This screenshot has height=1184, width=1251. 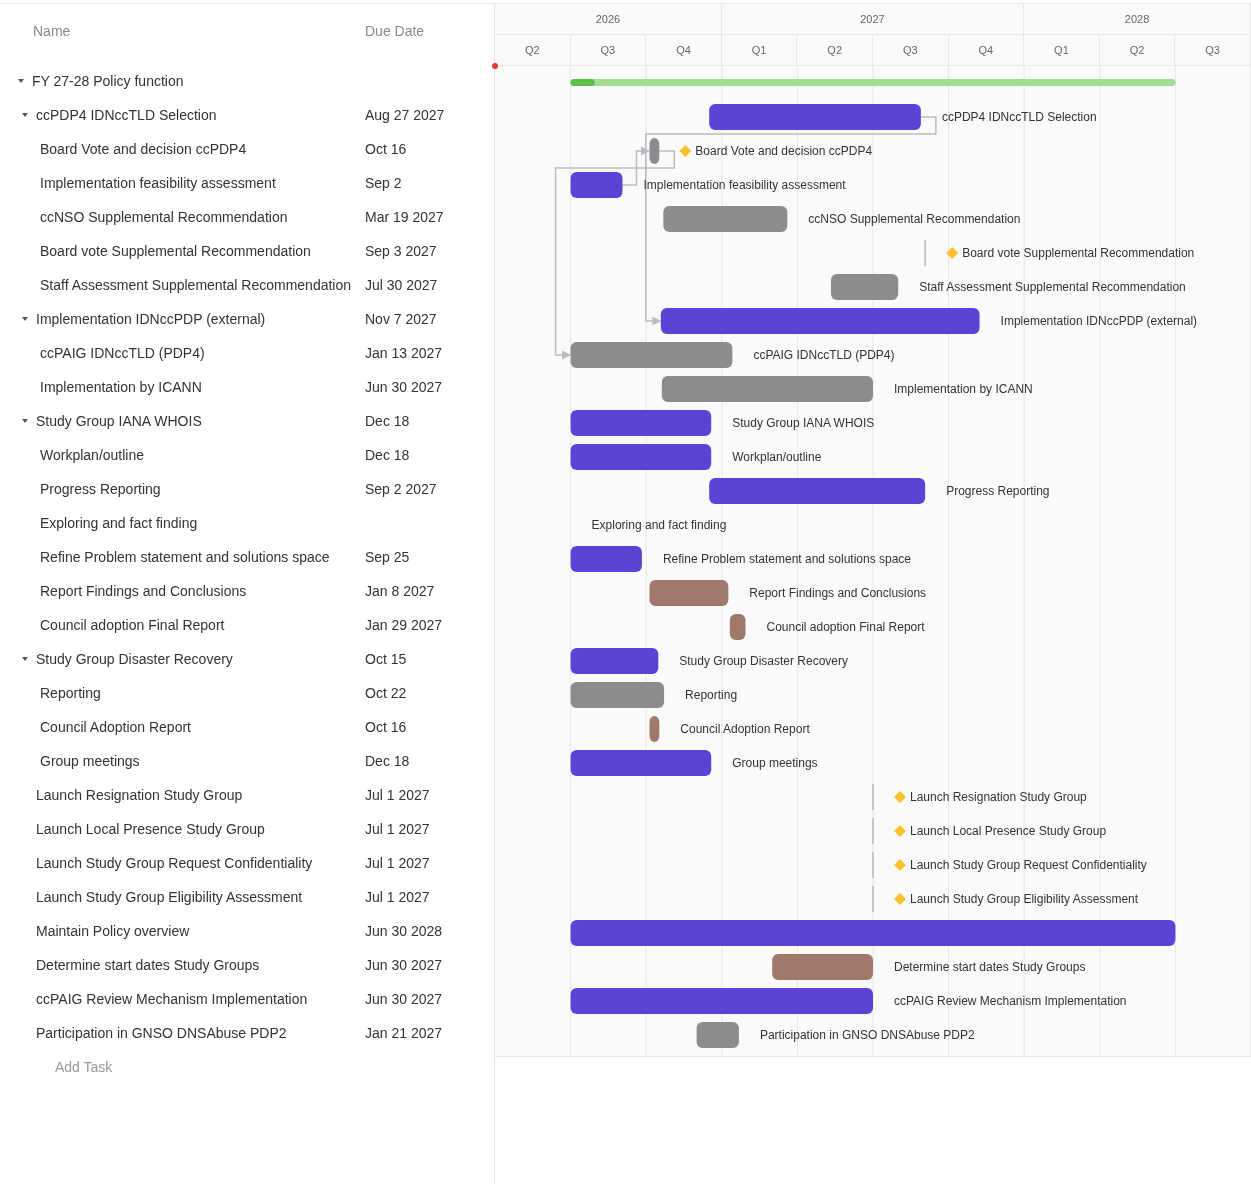 What do you see at coordinates (143, 149) in the screenshot?
I see `task-name: Board Vote and decision ccPDP4` at bounding box center [143, 149].